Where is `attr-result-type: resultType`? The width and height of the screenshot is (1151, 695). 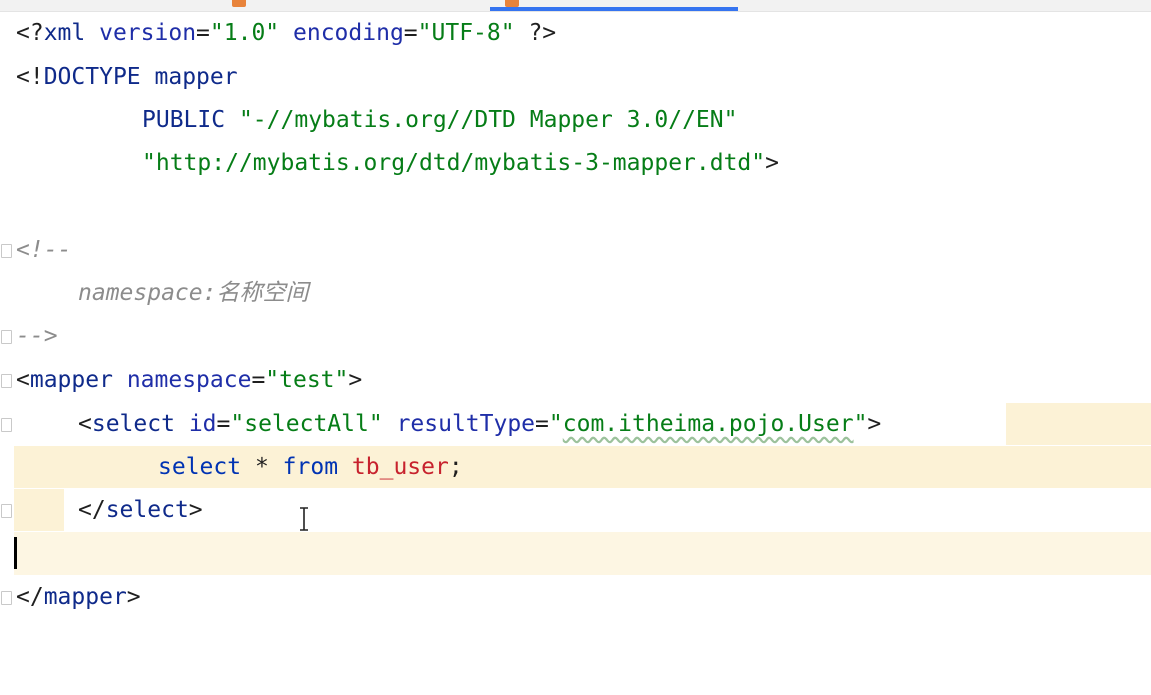 attr-result-type: resultType is located at coordinates (466, 424).